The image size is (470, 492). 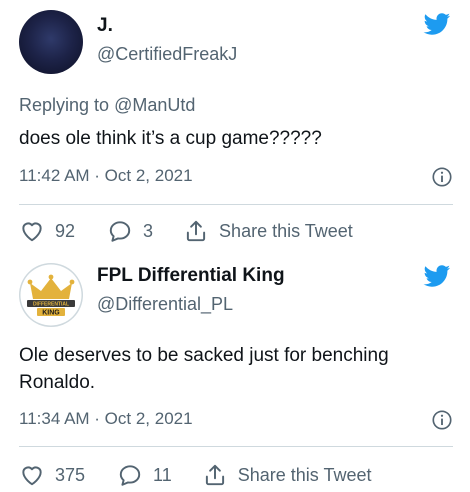 I want to click on author-handle: @CertifiedFreakJ, so click(x=167, y=54).